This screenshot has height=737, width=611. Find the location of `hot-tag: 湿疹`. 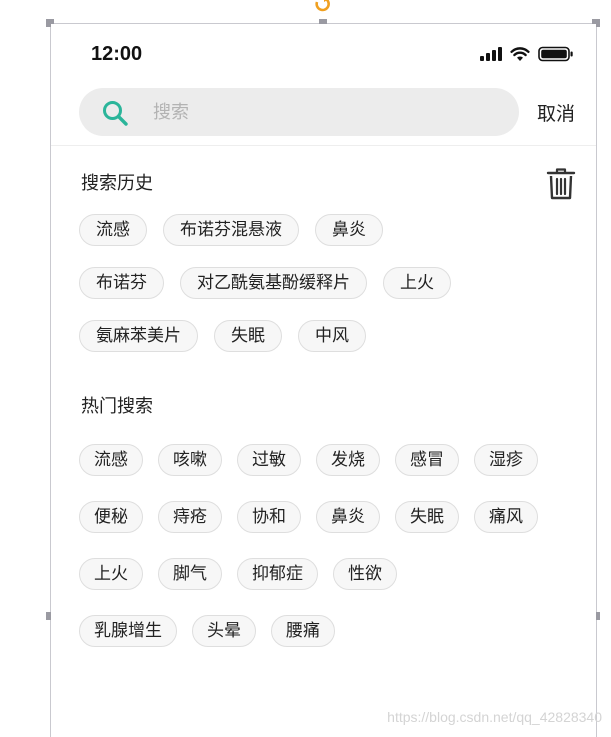

hot-tag: 湿疹 is located at coordinates (506, 460).